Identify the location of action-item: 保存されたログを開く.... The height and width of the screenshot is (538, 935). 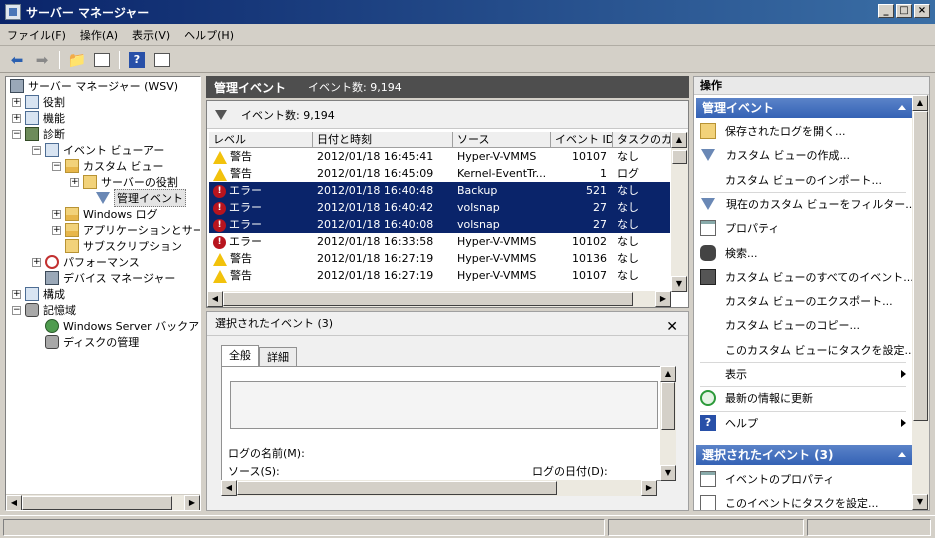
(804, 131).